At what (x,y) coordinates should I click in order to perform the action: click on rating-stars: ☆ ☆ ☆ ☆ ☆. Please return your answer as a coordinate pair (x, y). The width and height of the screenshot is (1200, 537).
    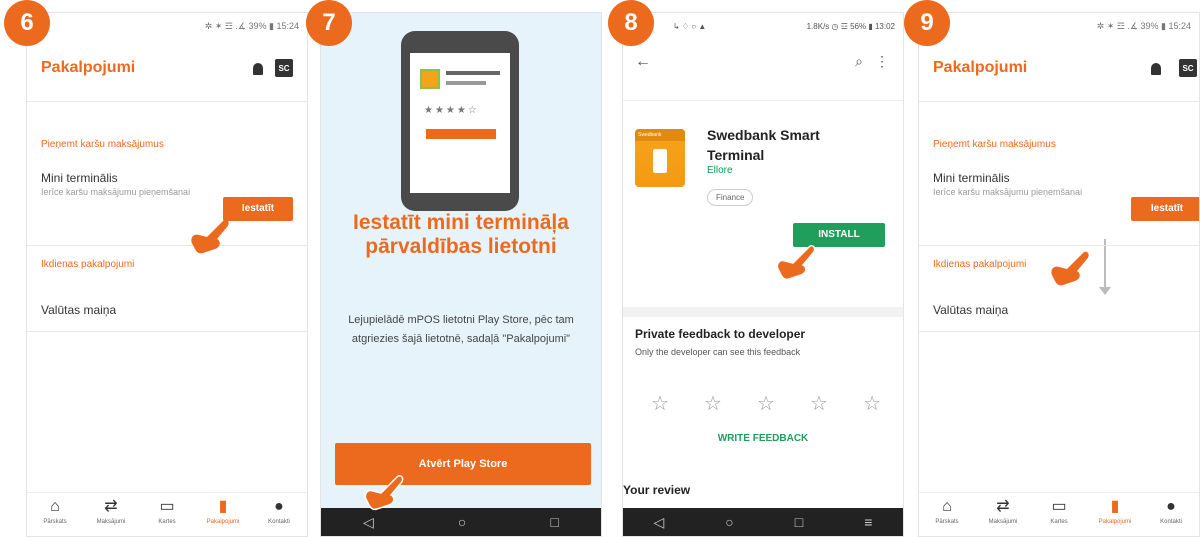
    Looking at the image, I should click on (766, 403).